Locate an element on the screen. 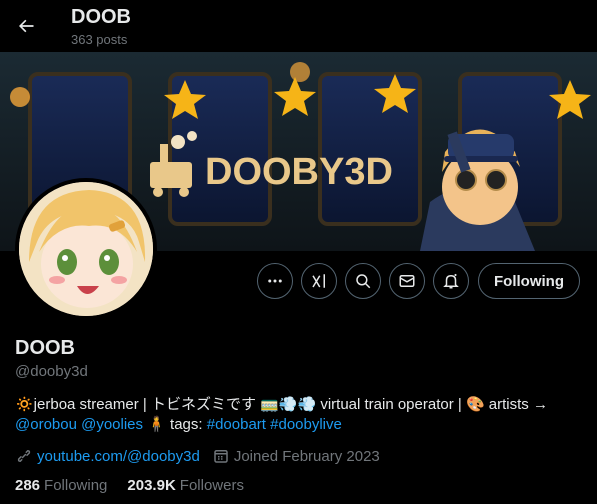 The width and height of the screenshot is (597, 504). profile-actions: Following is located at coordinates (298, 281).